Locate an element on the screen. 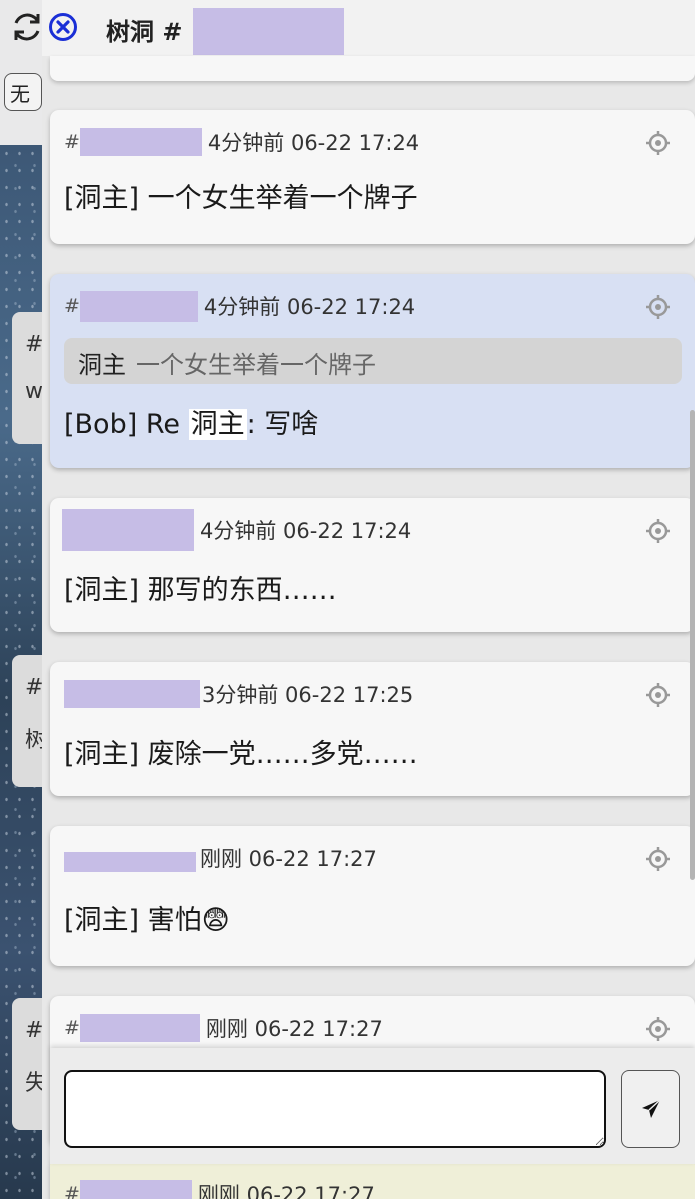 The height and width of the screenshot is (1199, 695). reply-text-suffix: : 写啥 is located at coordinates (282, 424).